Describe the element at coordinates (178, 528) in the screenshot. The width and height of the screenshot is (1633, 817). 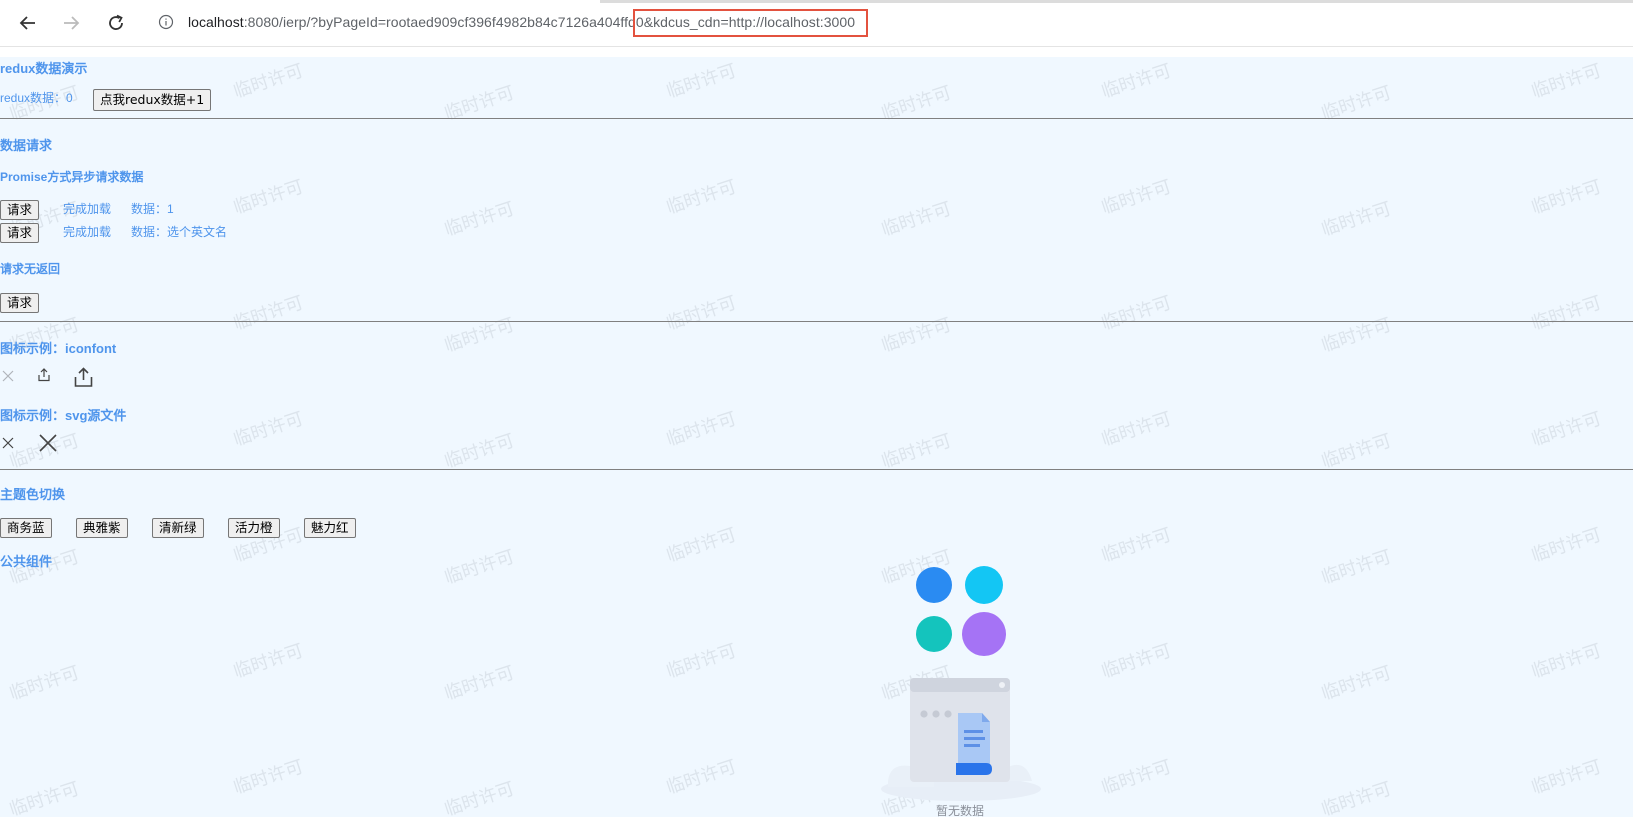
I see `theme-green-button: 清新绿` at that location.